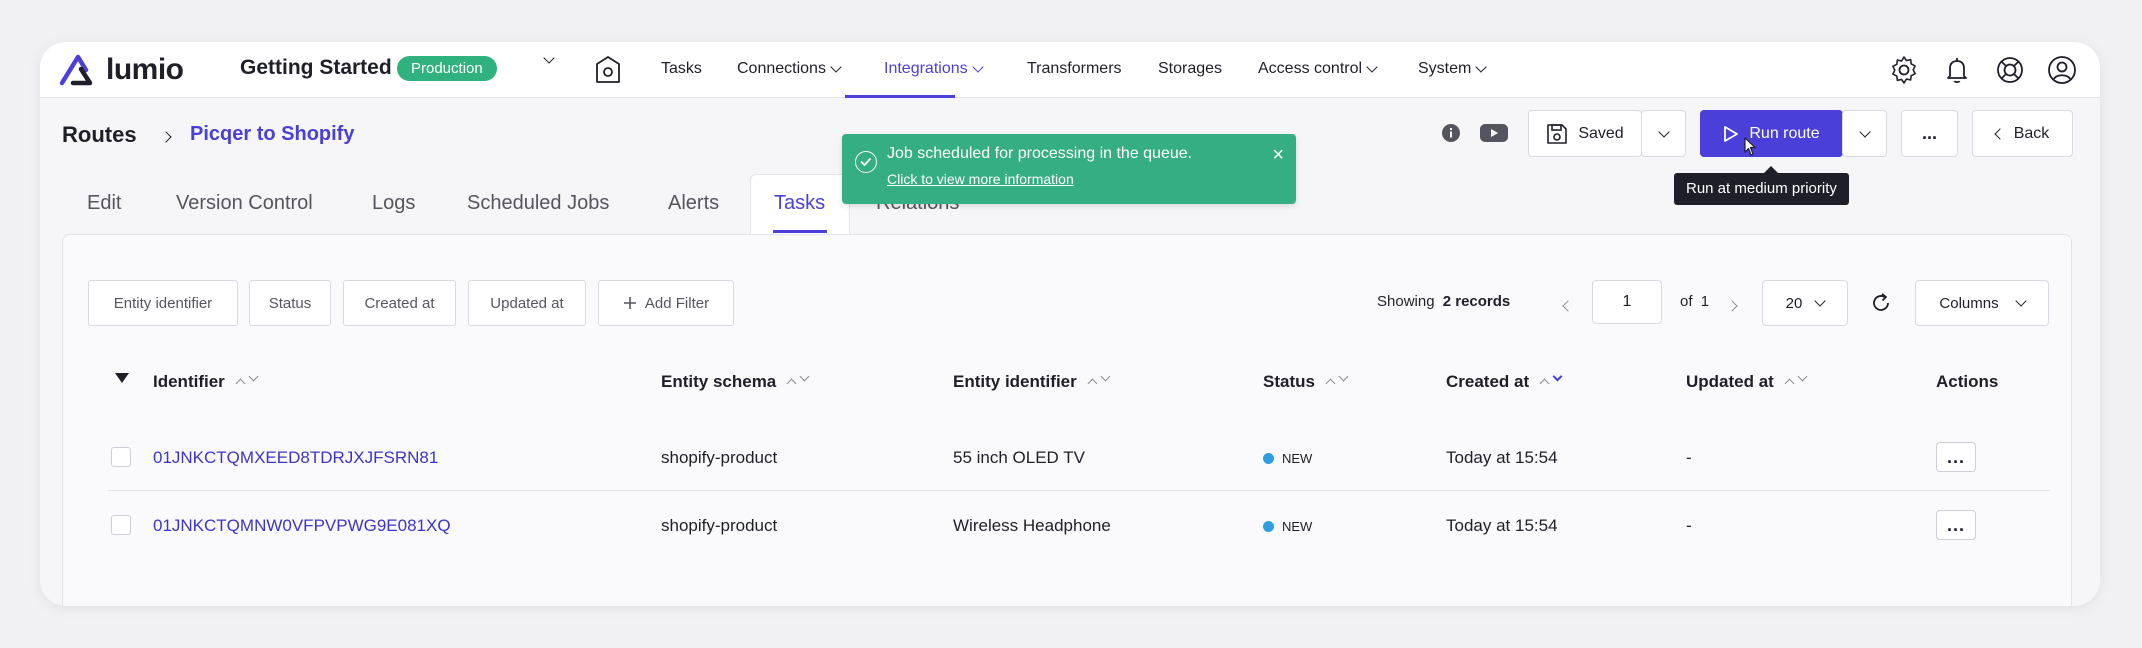 This screenshot has width=2142, height=648. What do you see at coordinates (1732, 306) in the screenshot?
I see `next-page-chevron-icon` at bounding box center [1732, 306].